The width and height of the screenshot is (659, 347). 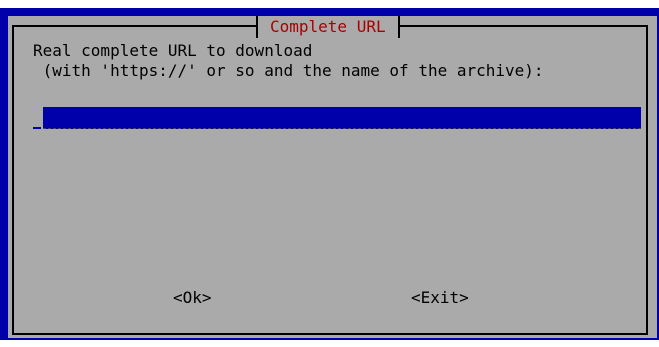 I want to click on dialog-title: Complete URL, so click(x=328, y=26).